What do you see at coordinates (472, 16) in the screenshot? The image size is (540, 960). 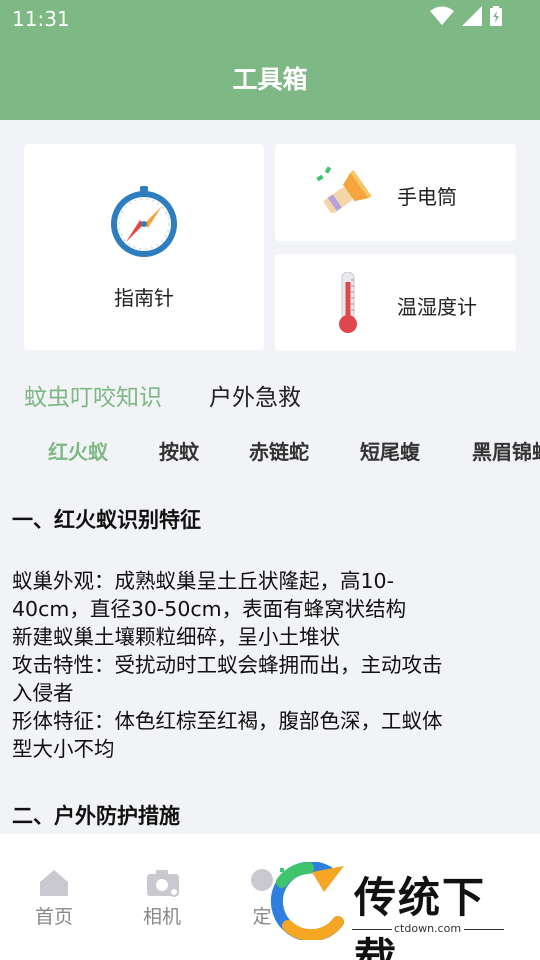 I see `signal-icon` at bounding box center [472, 16].